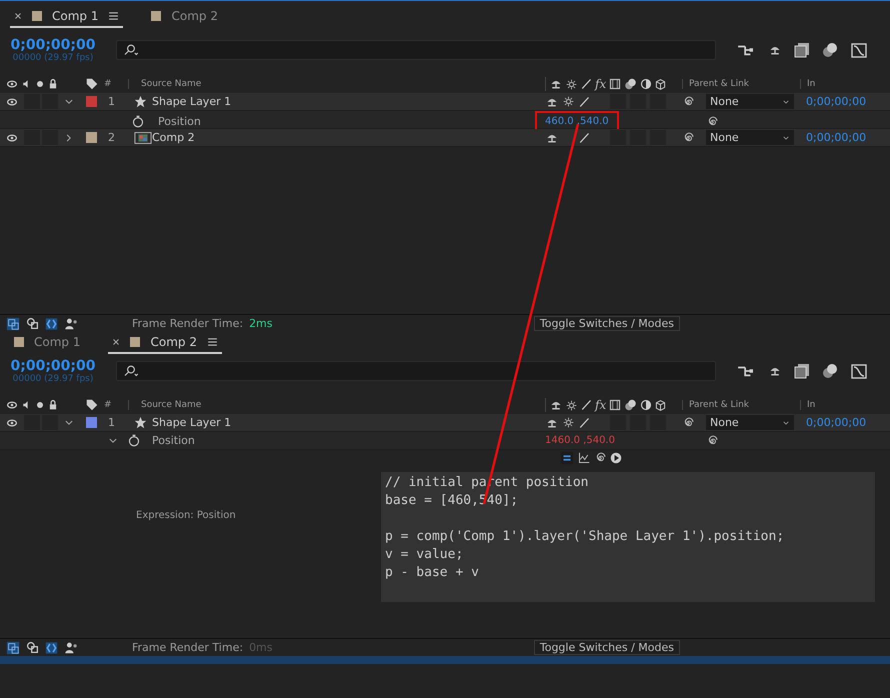  What do you see at coordinates (186, 515) in the screenshot?
I see `expression-label: Expression: Position` at bounding box center [186, 515].